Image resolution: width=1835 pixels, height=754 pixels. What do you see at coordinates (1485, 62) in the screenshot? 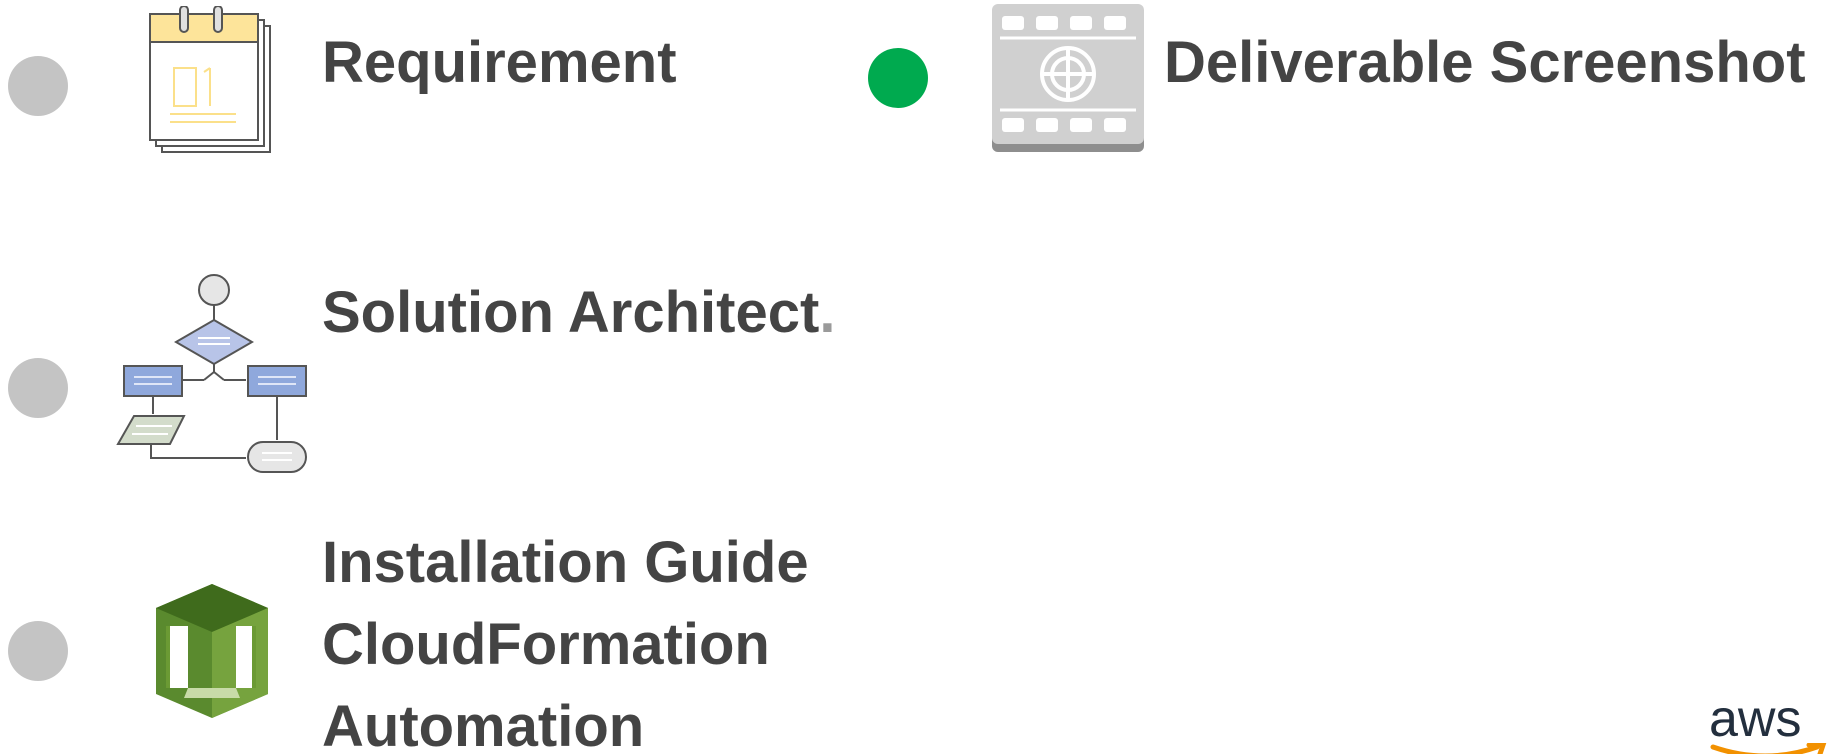
I see `label-deliverable-screenshot: Deliverable Screenshot` at bounding box center [1485, 62].